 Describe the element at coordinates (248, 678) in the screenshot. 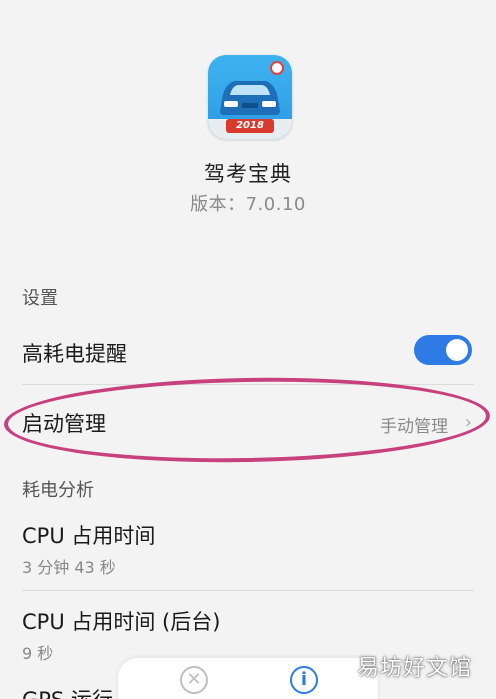

I see `bottom-action-bar: ✕ i` at that location.